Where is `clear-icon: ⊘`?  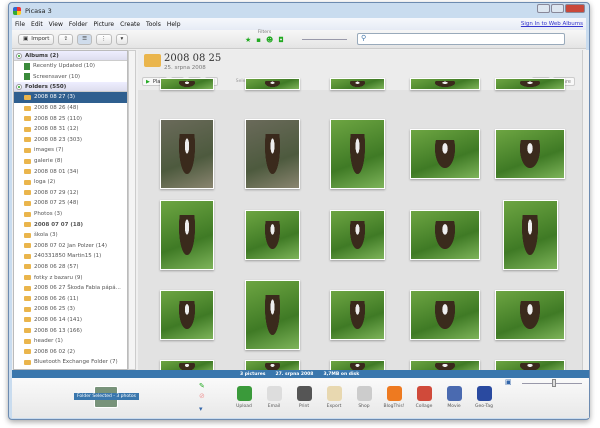
clear-icon: ⊘ is located at coordinates (202, 396).